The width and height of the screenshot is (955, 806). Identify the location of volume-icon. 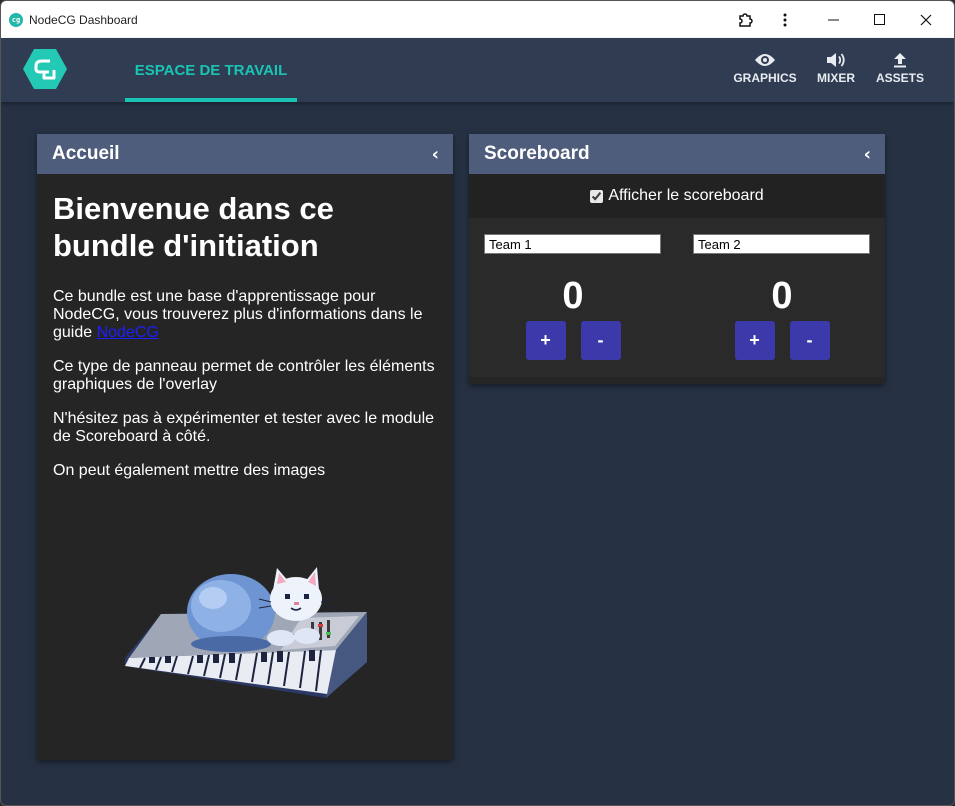
(836, 60).